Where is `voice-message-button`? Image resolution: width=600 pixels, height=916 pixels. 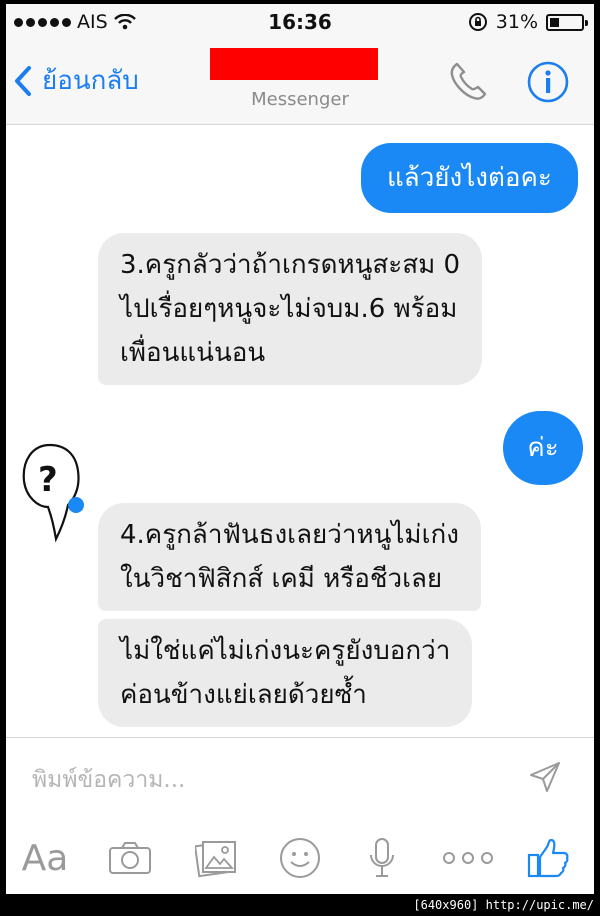 voice-message-button is located at coordinates (382, 858).